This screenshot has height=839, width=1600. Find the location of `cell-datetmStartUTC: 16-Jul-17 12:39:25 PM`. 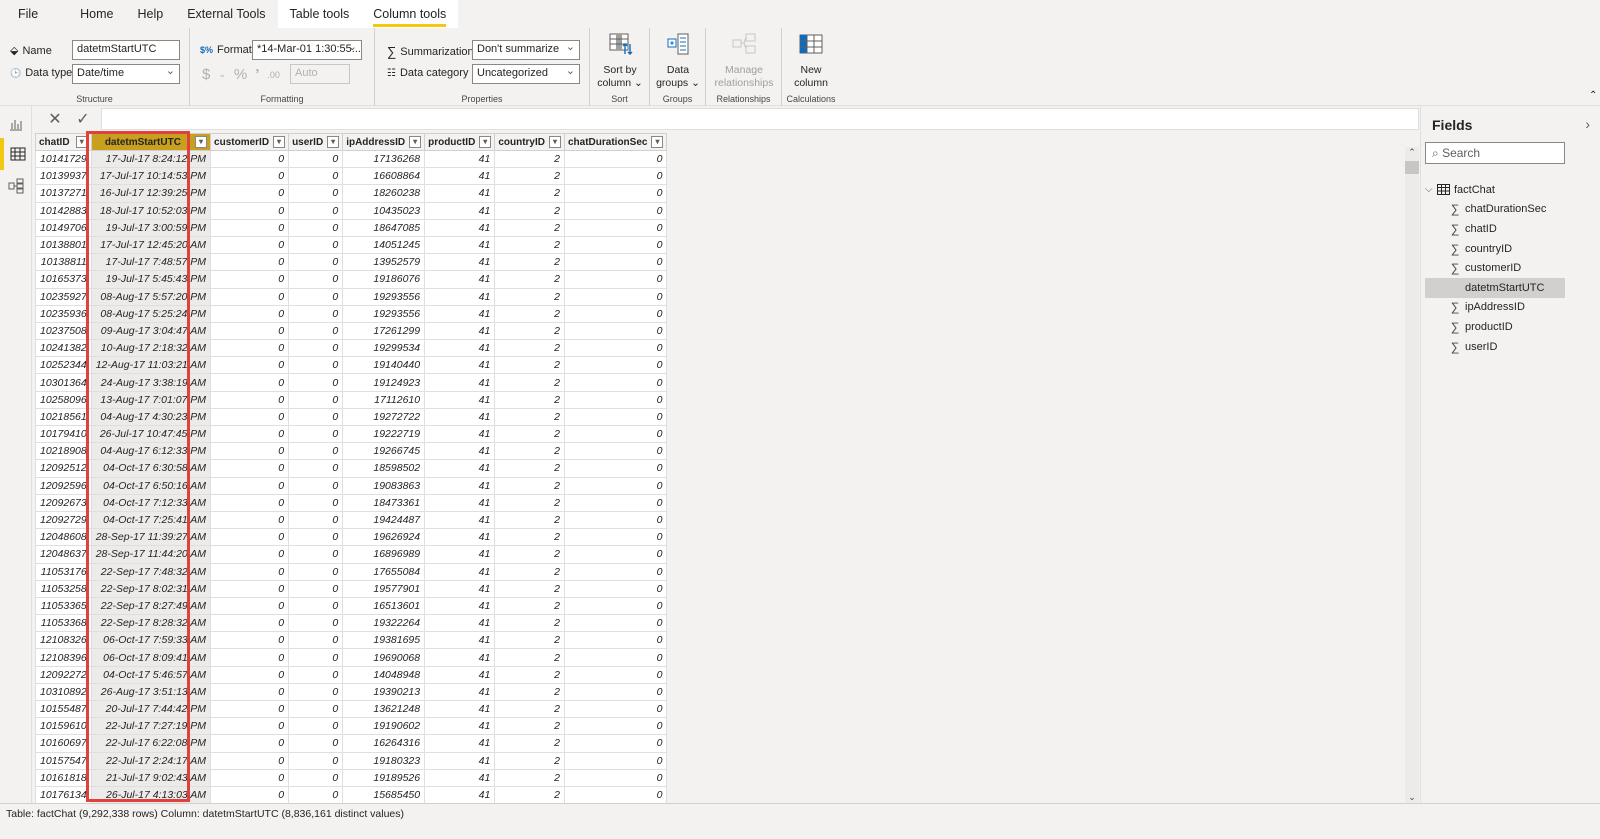

cell-datetmStartUTC: 16-Jul-17 12:39:25 PM is located at coordinates (151, 193).